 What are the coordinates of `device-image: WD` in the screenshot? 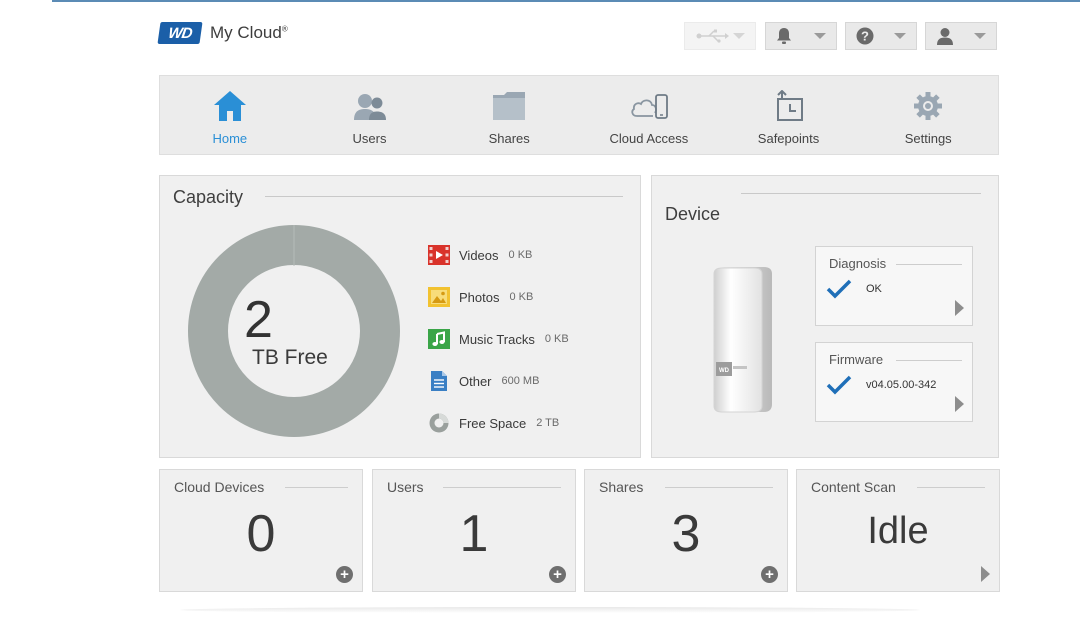 It's located at (742, 340).